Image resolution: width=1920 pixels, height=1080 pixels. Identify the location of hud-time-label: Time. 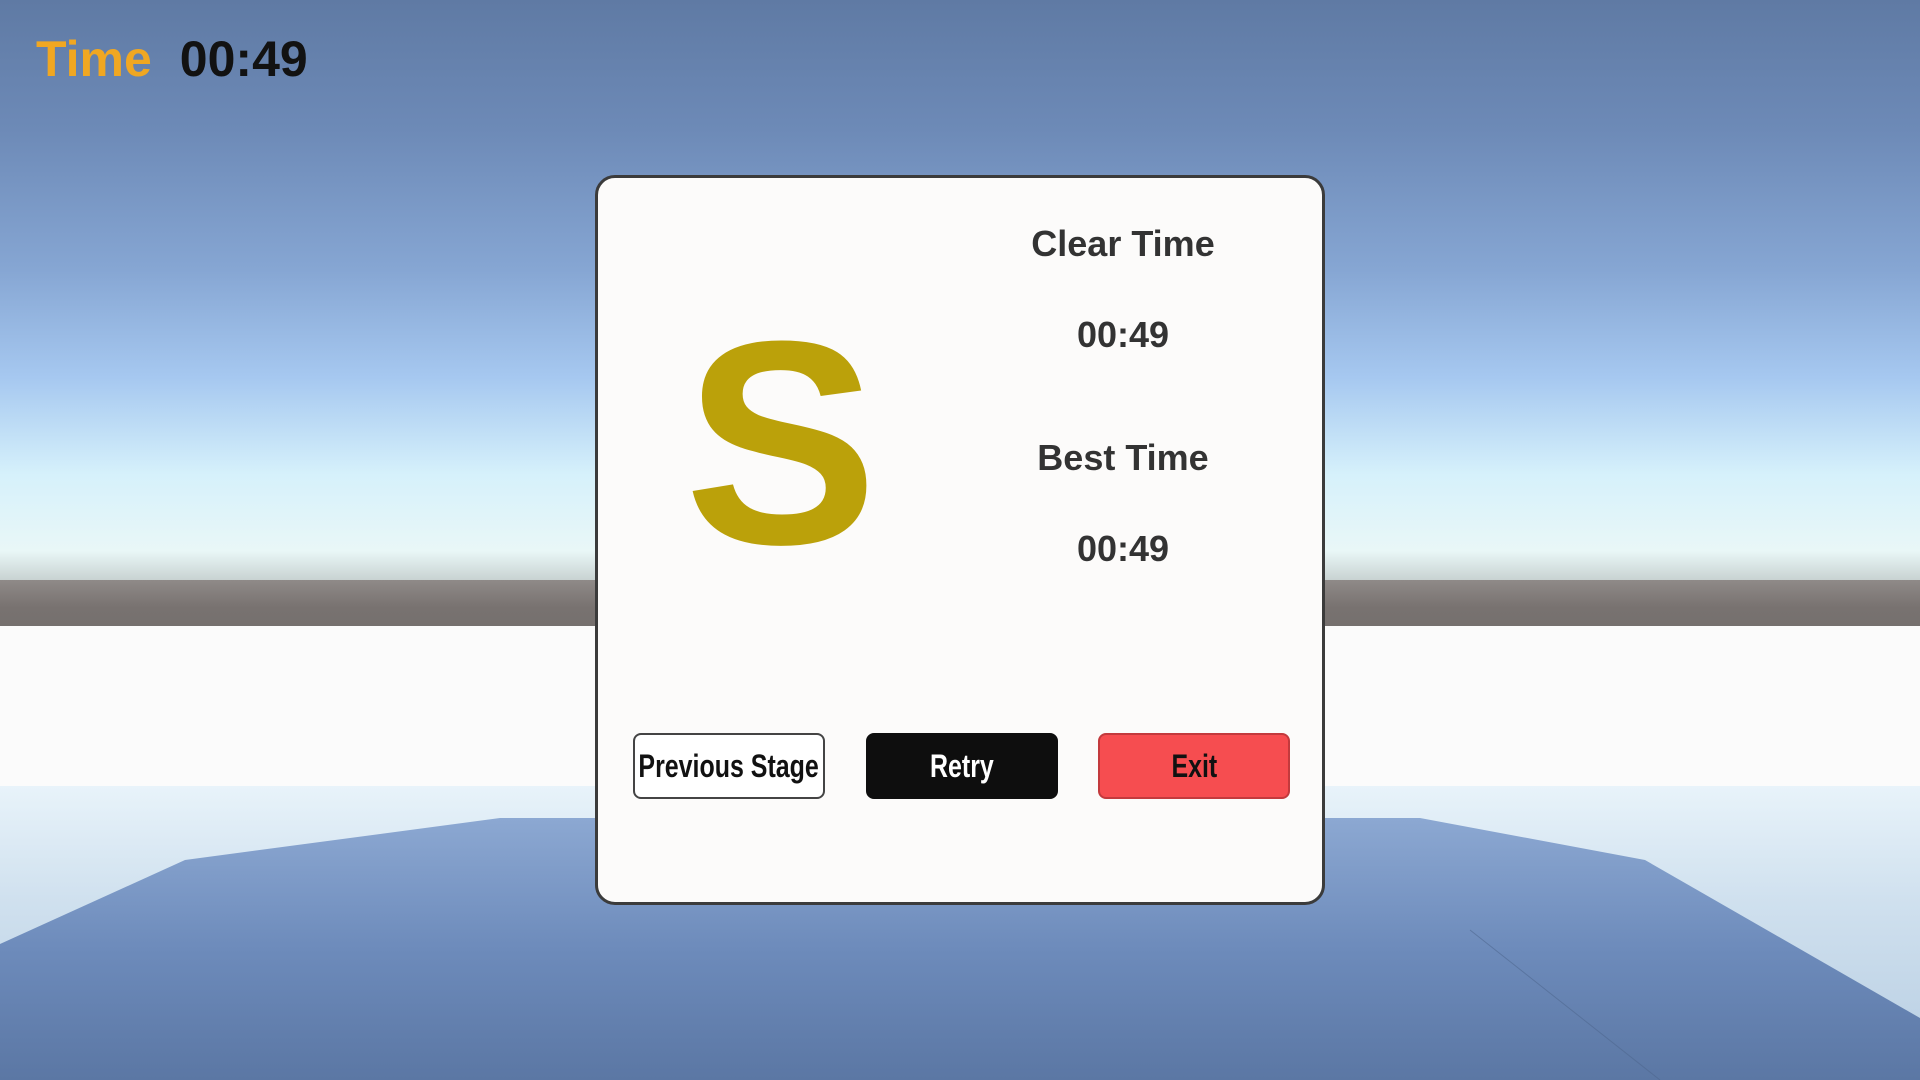
(94, 59).